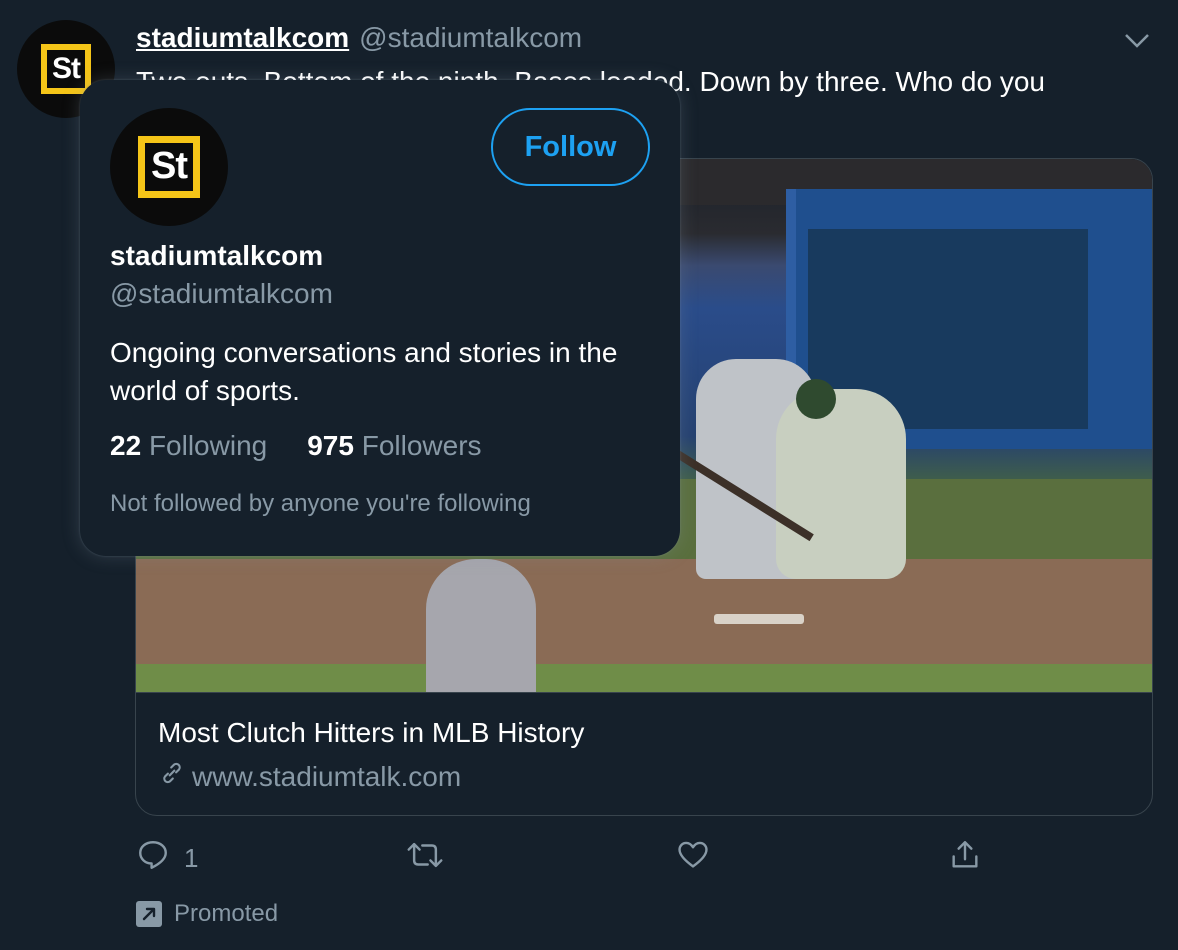  I want to click on catcher-helmet, so click(816, 399).